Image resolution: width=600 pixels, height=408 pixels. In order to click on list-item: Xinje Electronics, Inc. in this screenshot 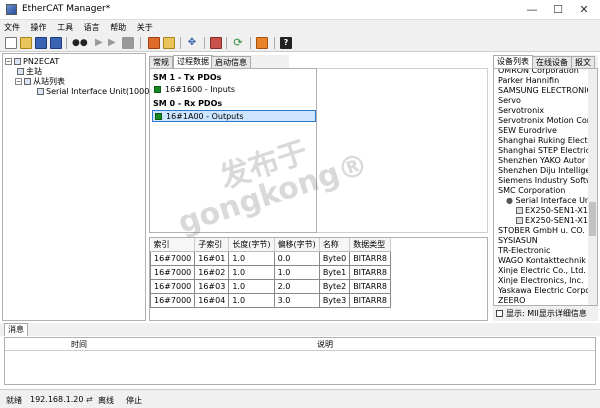, I will do `click(541, 281)`.